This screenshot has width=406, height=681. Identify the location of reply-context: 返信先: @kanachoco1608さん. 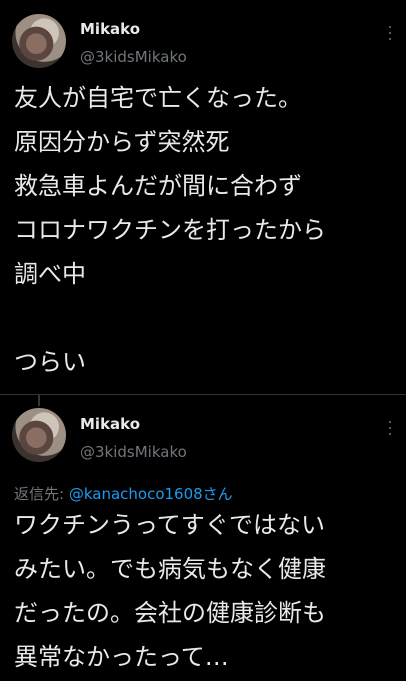
(123, 493).